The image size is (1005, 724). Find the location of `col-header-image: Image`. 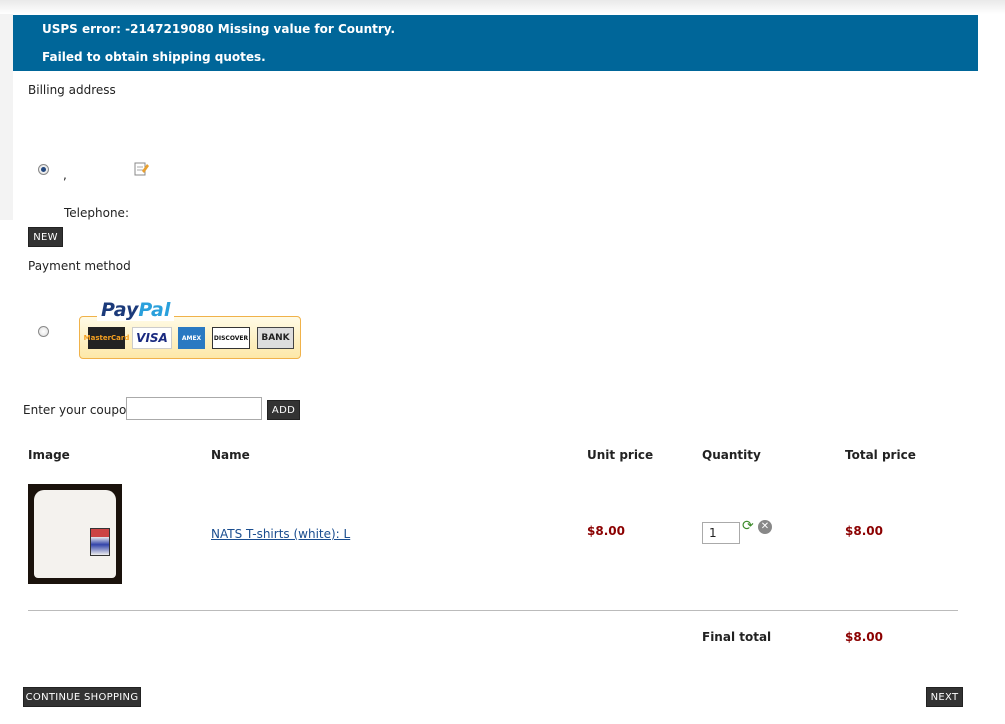

col-header-image: Image is located at coordinates (49, 455).